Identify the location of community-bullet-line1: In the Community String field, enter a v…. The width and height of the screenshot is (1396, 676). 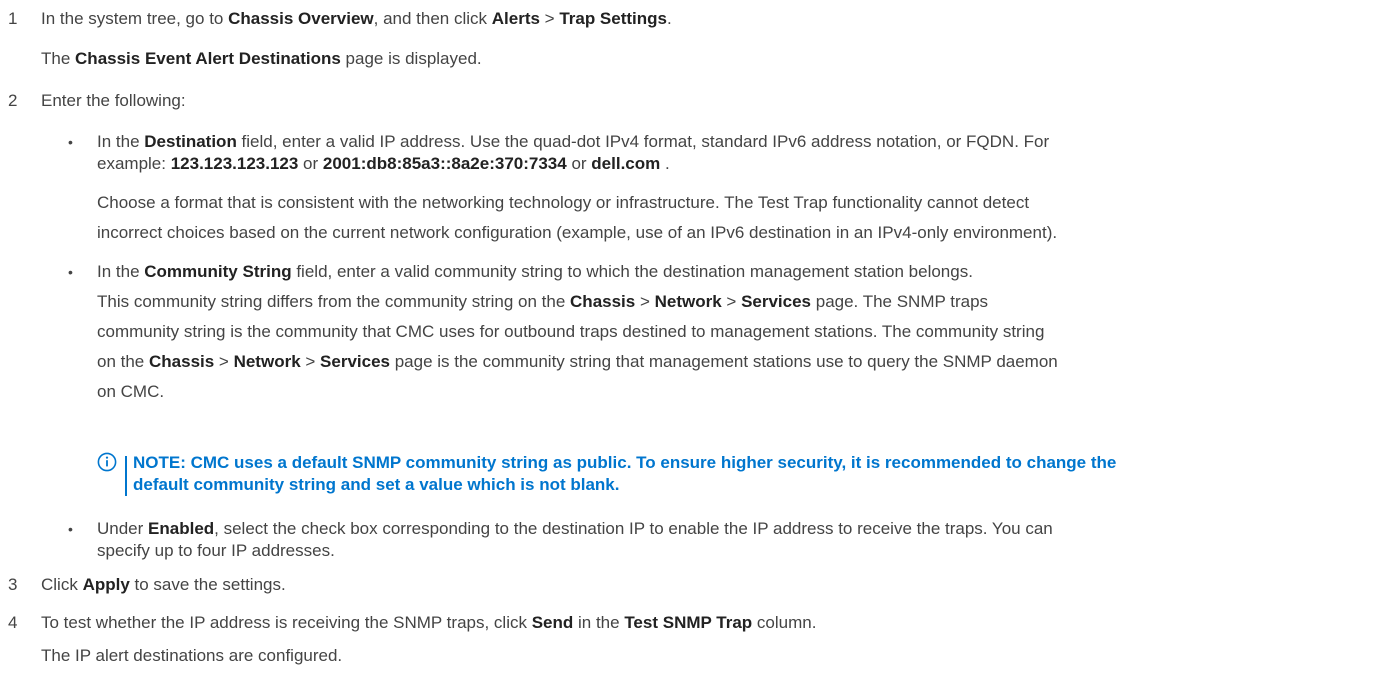
(535, 272).